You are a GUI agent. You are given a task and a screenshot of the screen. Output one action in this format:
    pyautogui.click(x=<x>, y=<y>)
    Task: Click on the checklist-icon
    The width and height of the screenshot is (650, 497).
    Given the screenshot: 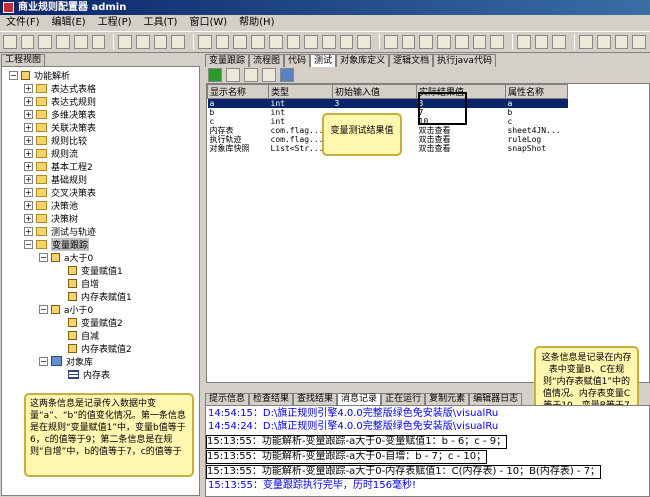 What is the action you would take?
    pyautogui.click(x=586, y=42)
    